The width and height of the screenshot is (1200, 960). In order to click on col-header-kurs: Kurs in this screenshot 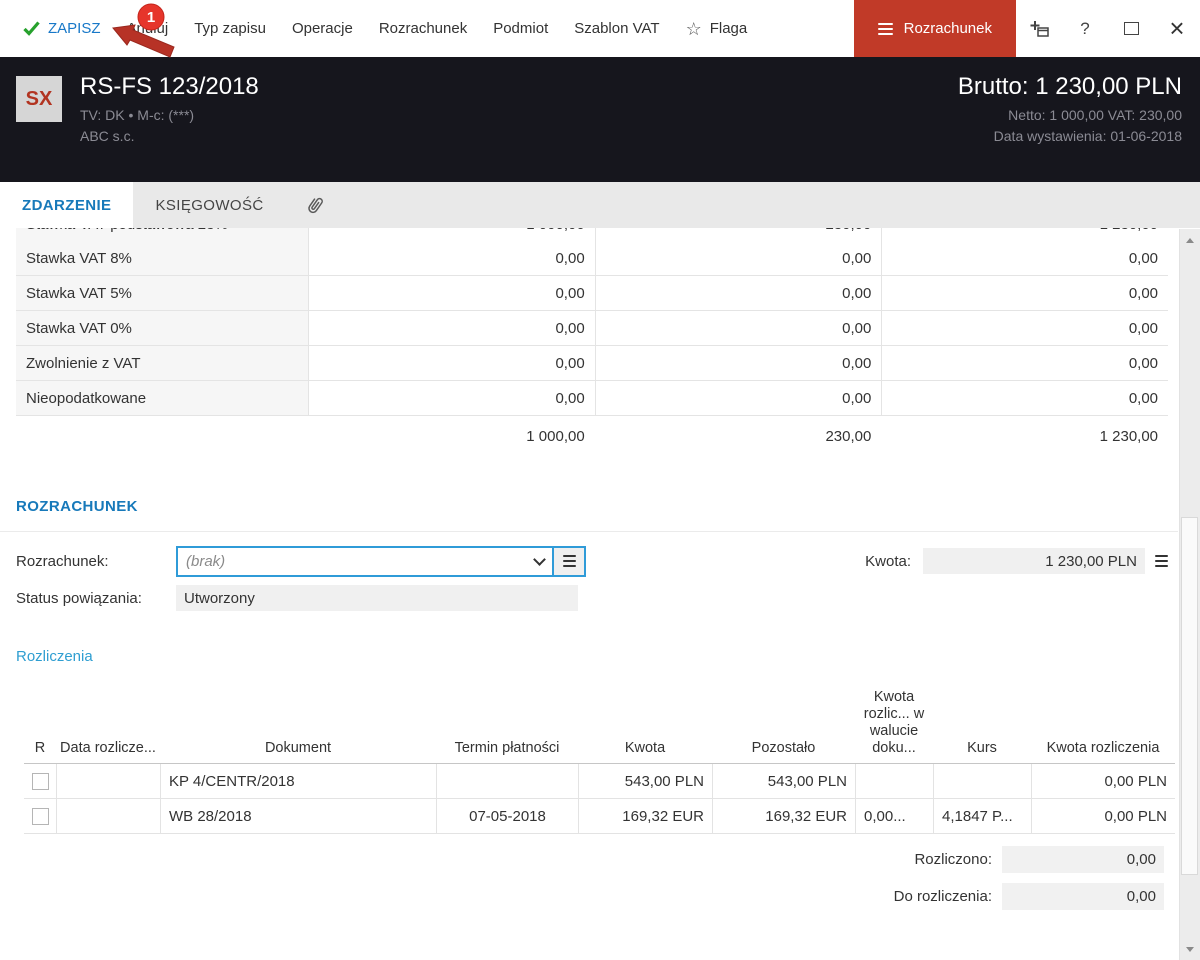, I will do `click(982, 748)`.